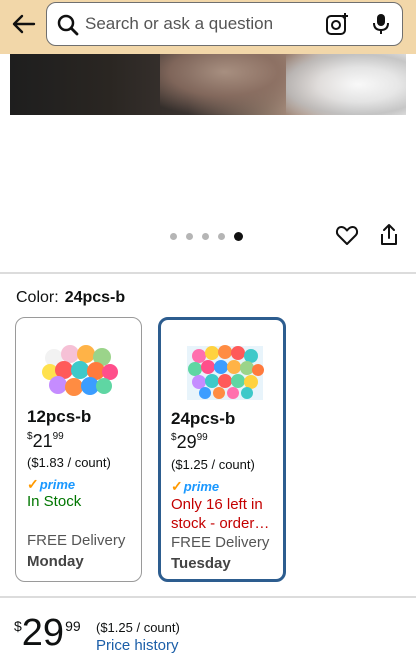 The image size is (416, 666). I want to click on product-image, so click(208, 84).